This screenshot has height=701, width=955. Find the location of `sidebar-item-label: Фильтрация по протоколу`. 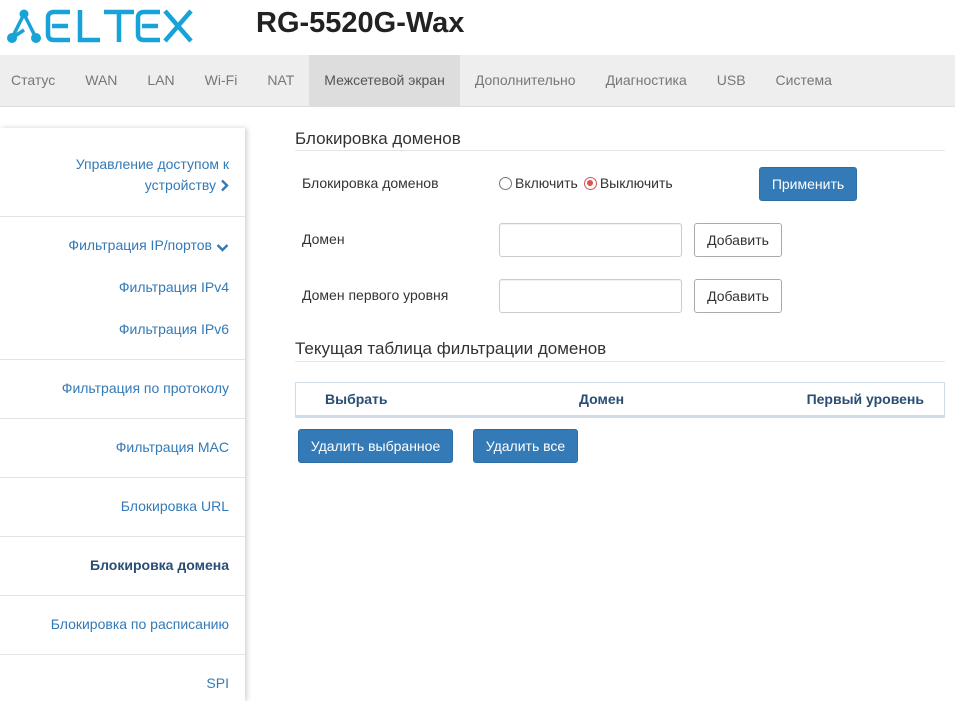

sidebar-item-label: Фильтрация по протоколу is located at coordinates (145, 388).